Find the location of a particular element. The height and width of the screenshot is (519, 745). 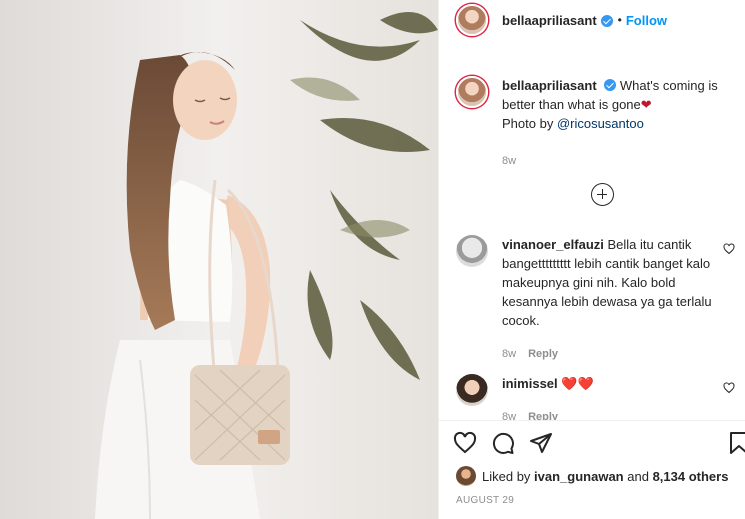

comment-text: ❤️❤️ is located at coordinates (577, 383).